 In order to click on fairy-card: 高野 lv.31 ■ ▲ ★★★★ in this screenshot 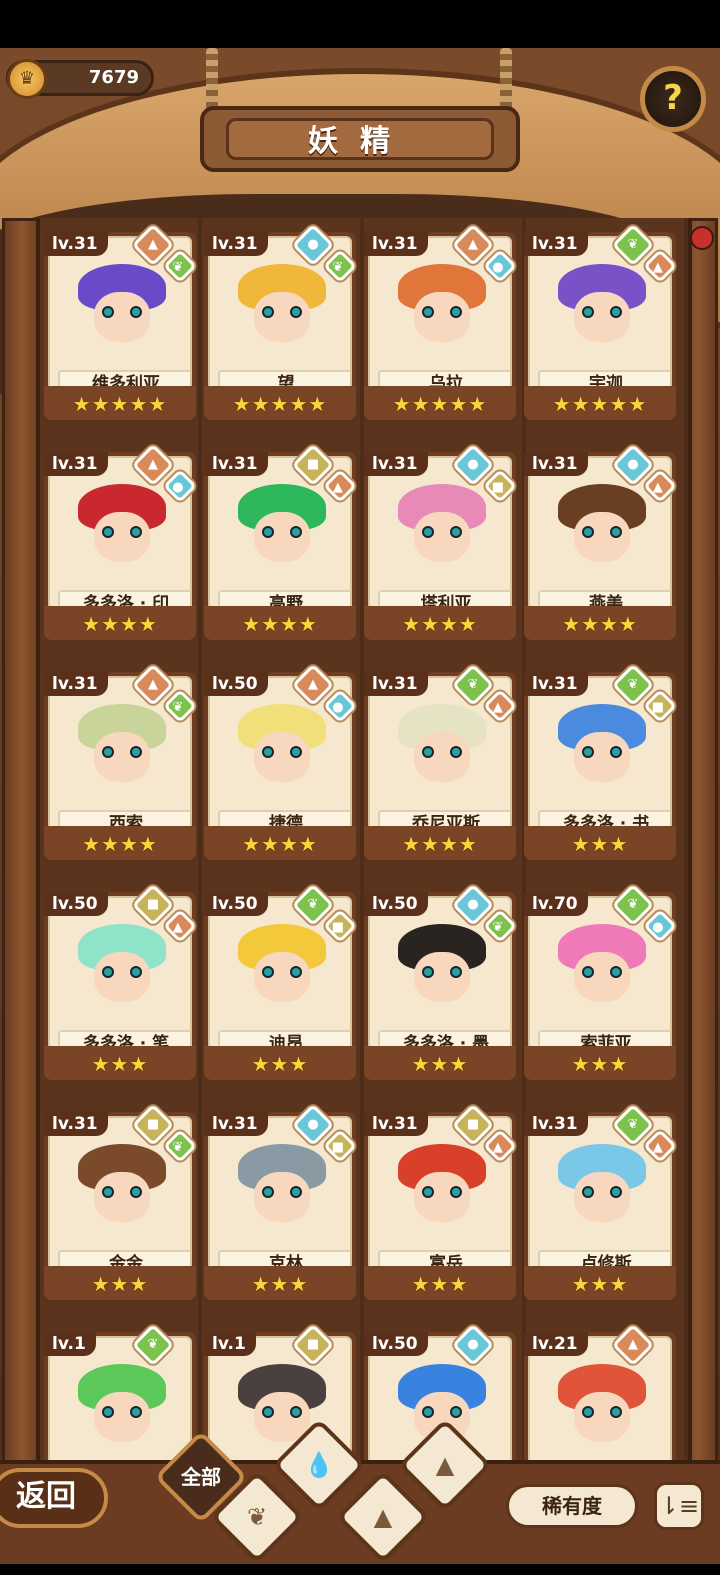, I will do `click(280, 541)`.